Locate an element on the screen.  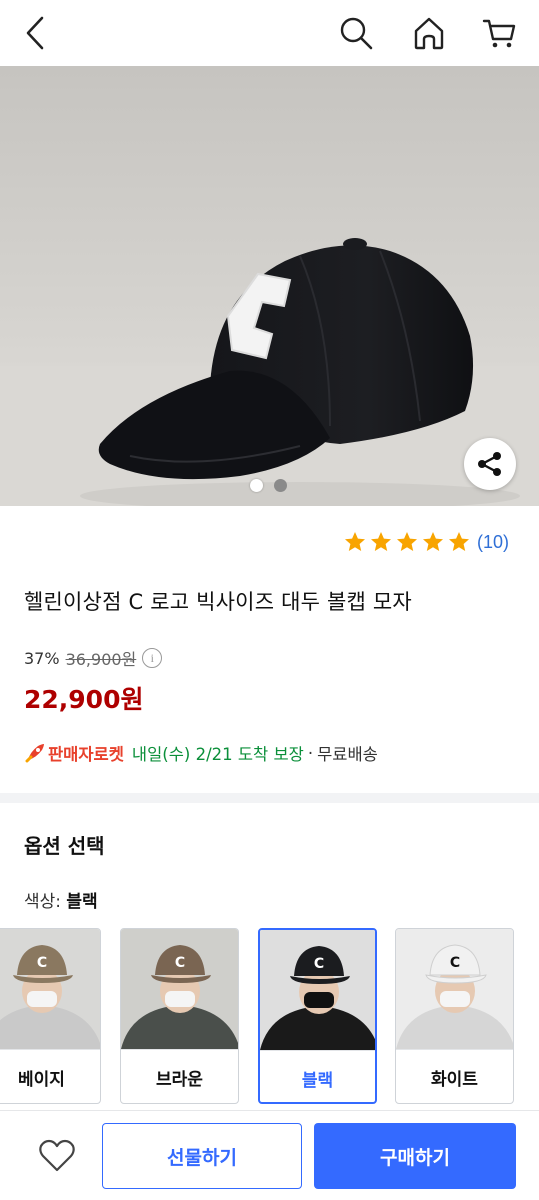
share-icon is located at coordinates (489, 464).